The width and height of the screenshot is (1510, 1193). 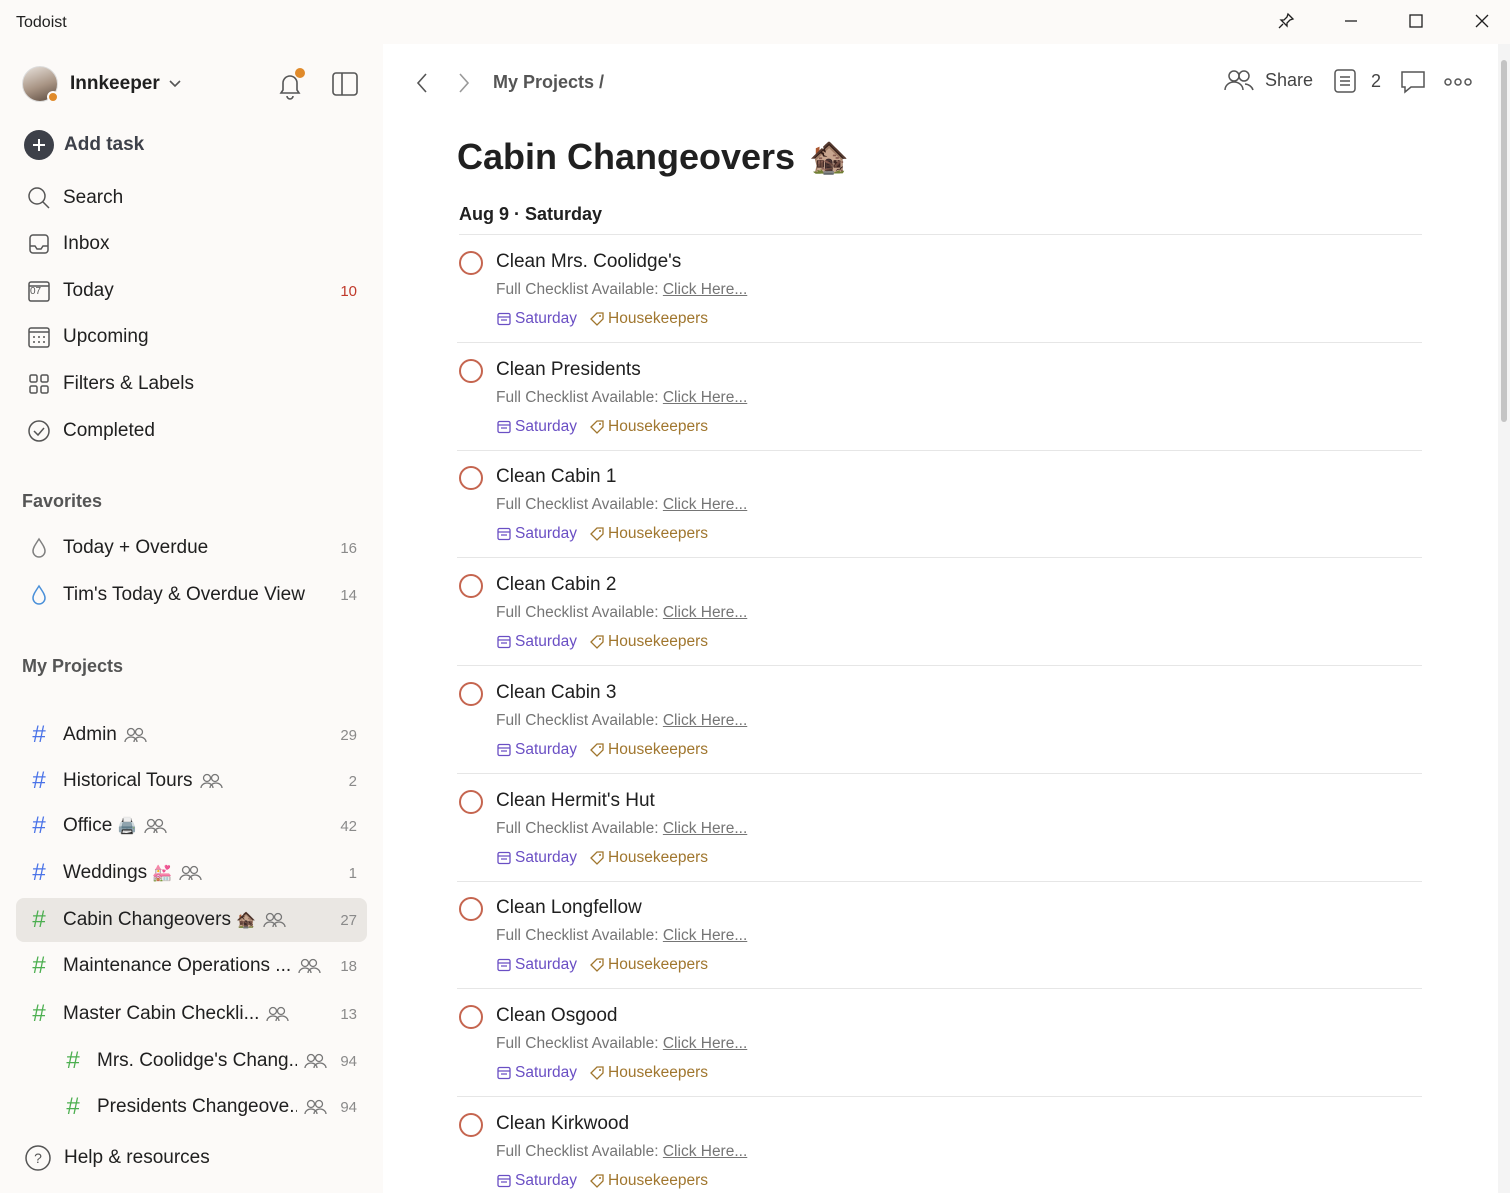 What do you see at coordinates (1286, 21) in the screenshot?
I see `pin-button` at bounding box center [1286, 21].